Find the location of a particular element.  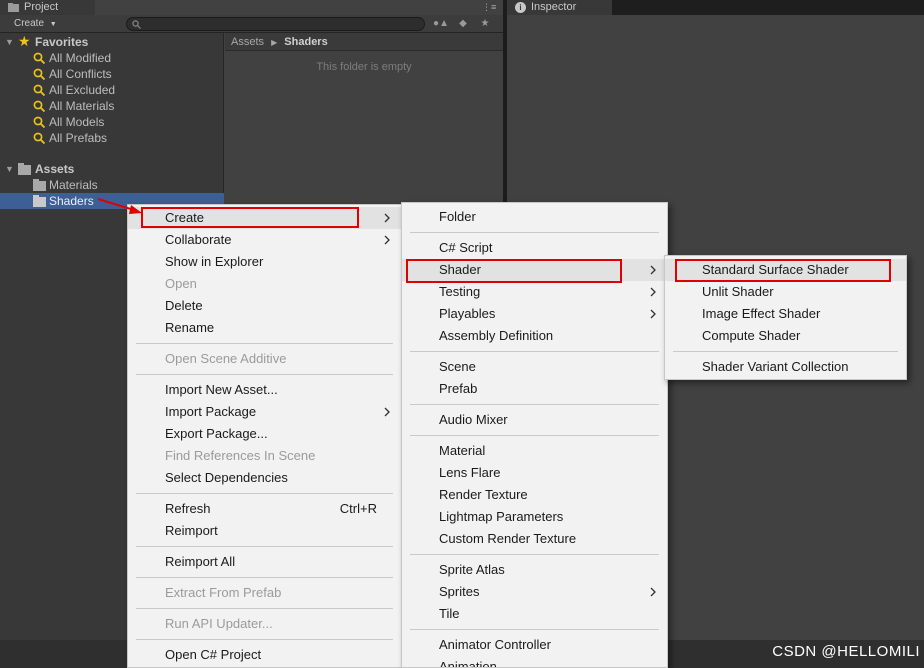

menu-item-audio-mixer: Audio Mixer is located at coordinates (534, 420).